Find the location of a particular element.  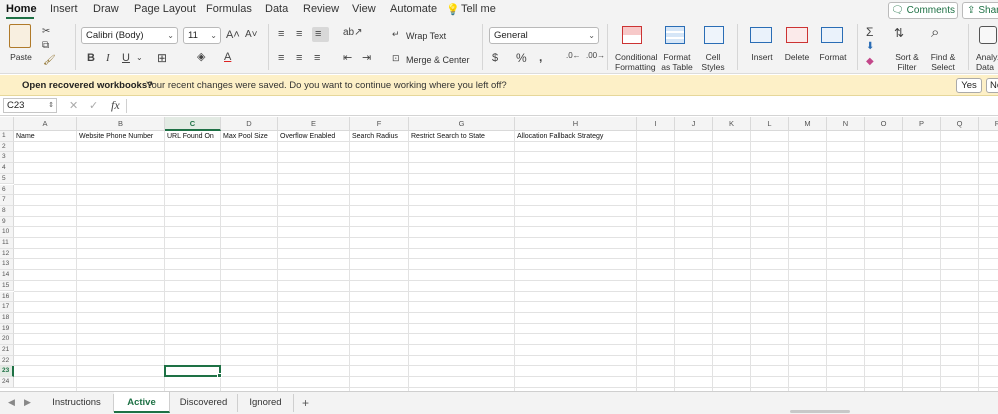

row-header-23: 23 is located at coordinates (7, 372).